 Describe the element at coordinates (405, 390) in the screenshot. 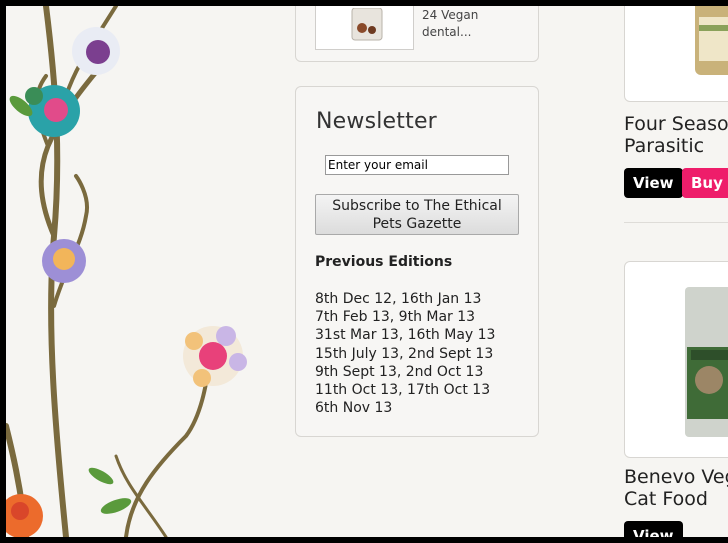

I see `edition-link: 11th Oct 13, 17th Oct 13` at that location.